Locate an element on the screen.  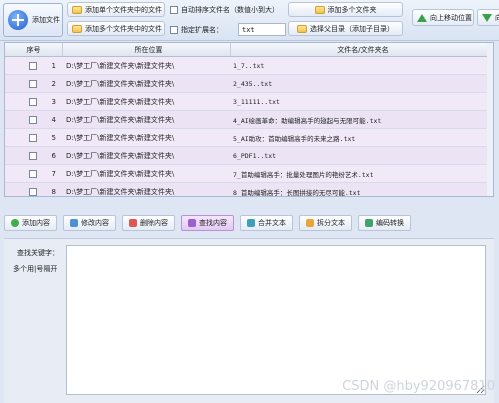
vertical-scrollbar is located at coordinates (490, 119).